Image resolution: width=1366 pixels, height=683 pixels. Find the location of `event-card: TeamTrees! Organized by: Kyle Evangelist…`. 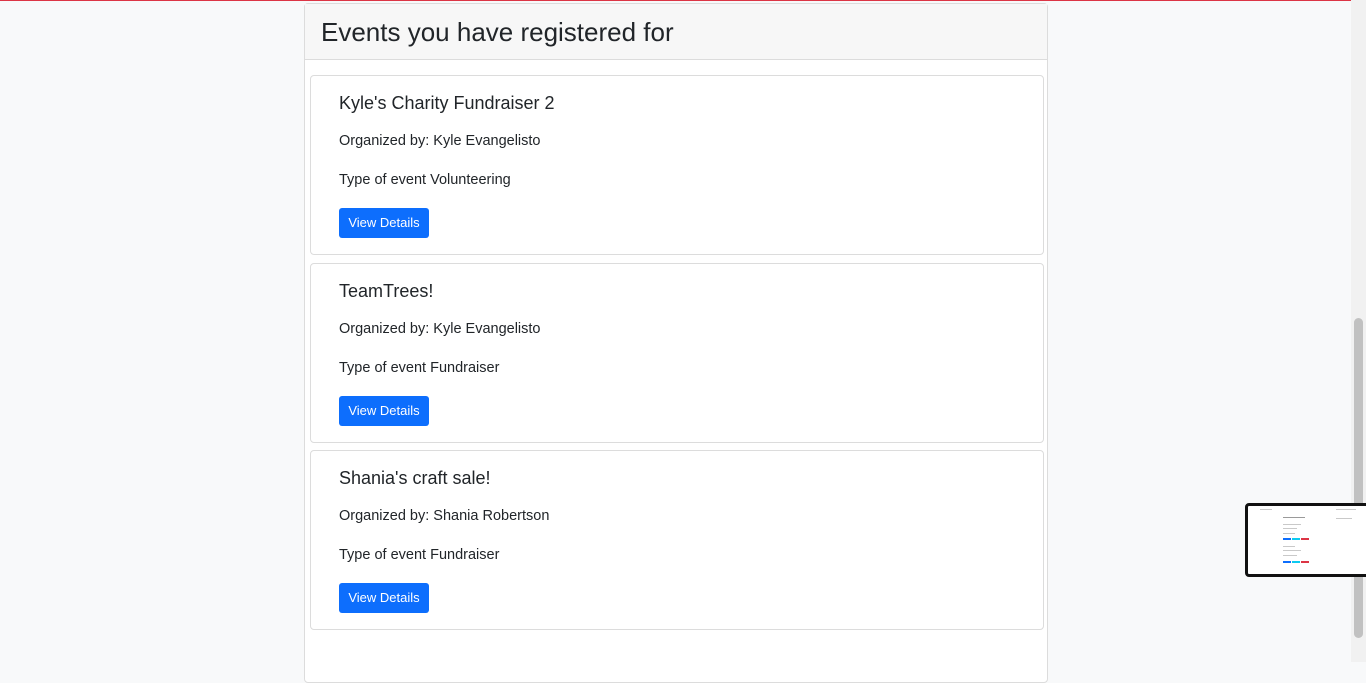

event-card: TeamTrees! Organized by: Kyle Evangelist… is located at coordinates (677, 353).